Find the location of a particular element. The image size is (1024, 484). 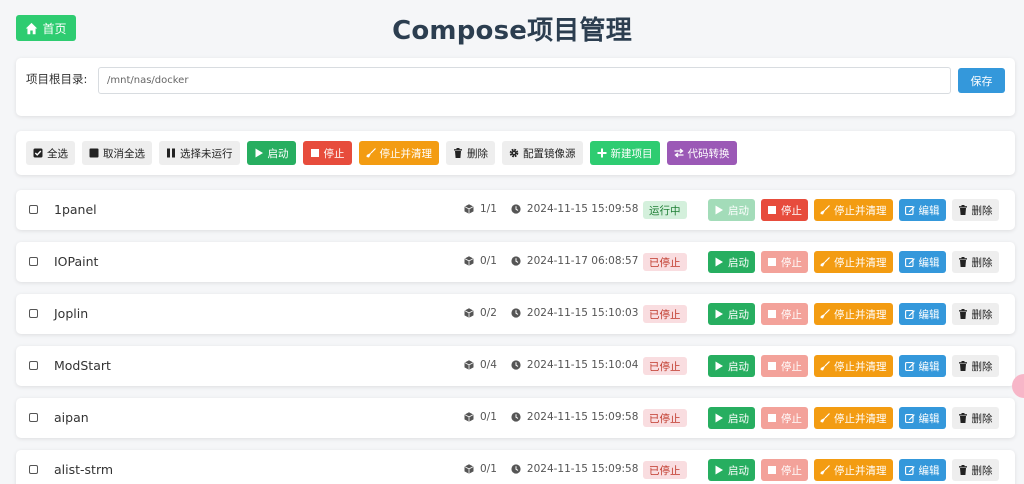

new-project-button: 新建项目 is located at coordinates (624, 153).